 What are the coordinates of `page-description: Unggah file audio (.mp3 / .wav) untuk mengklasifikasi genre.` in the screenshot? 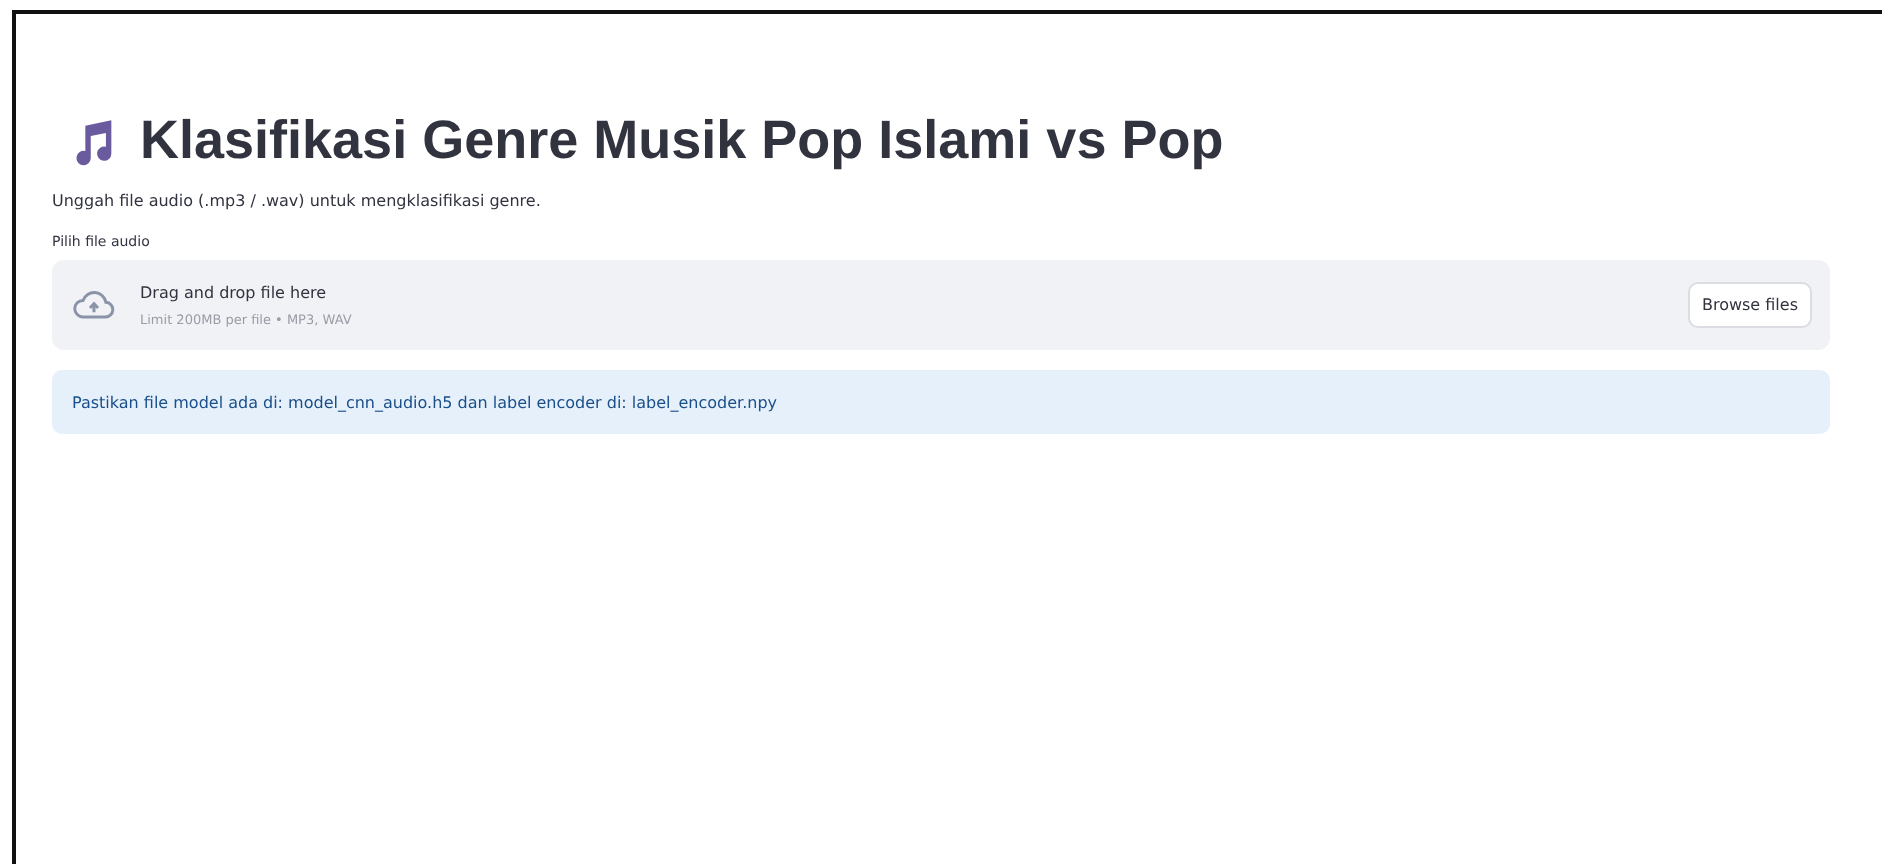 It's located at (297, 201).